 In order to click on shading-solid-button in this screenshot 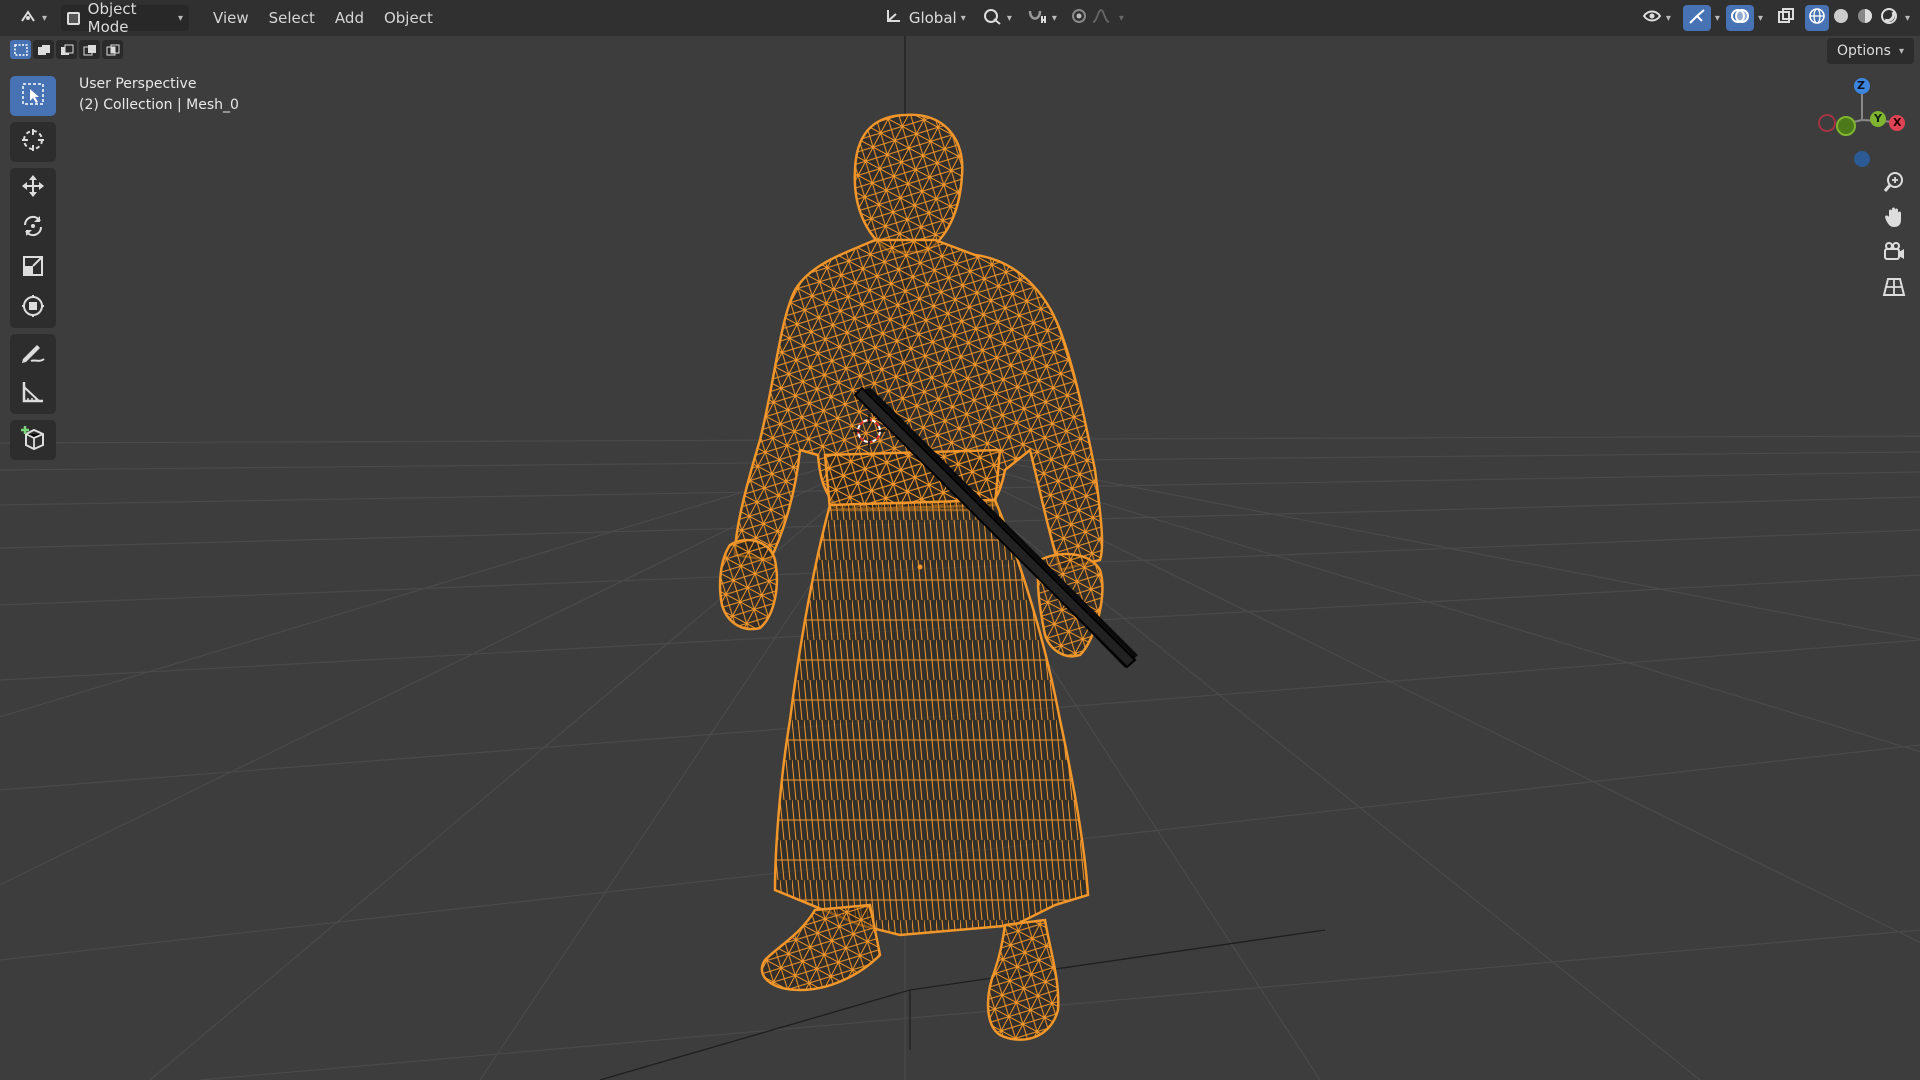, I will do `click(1841, 18)`.